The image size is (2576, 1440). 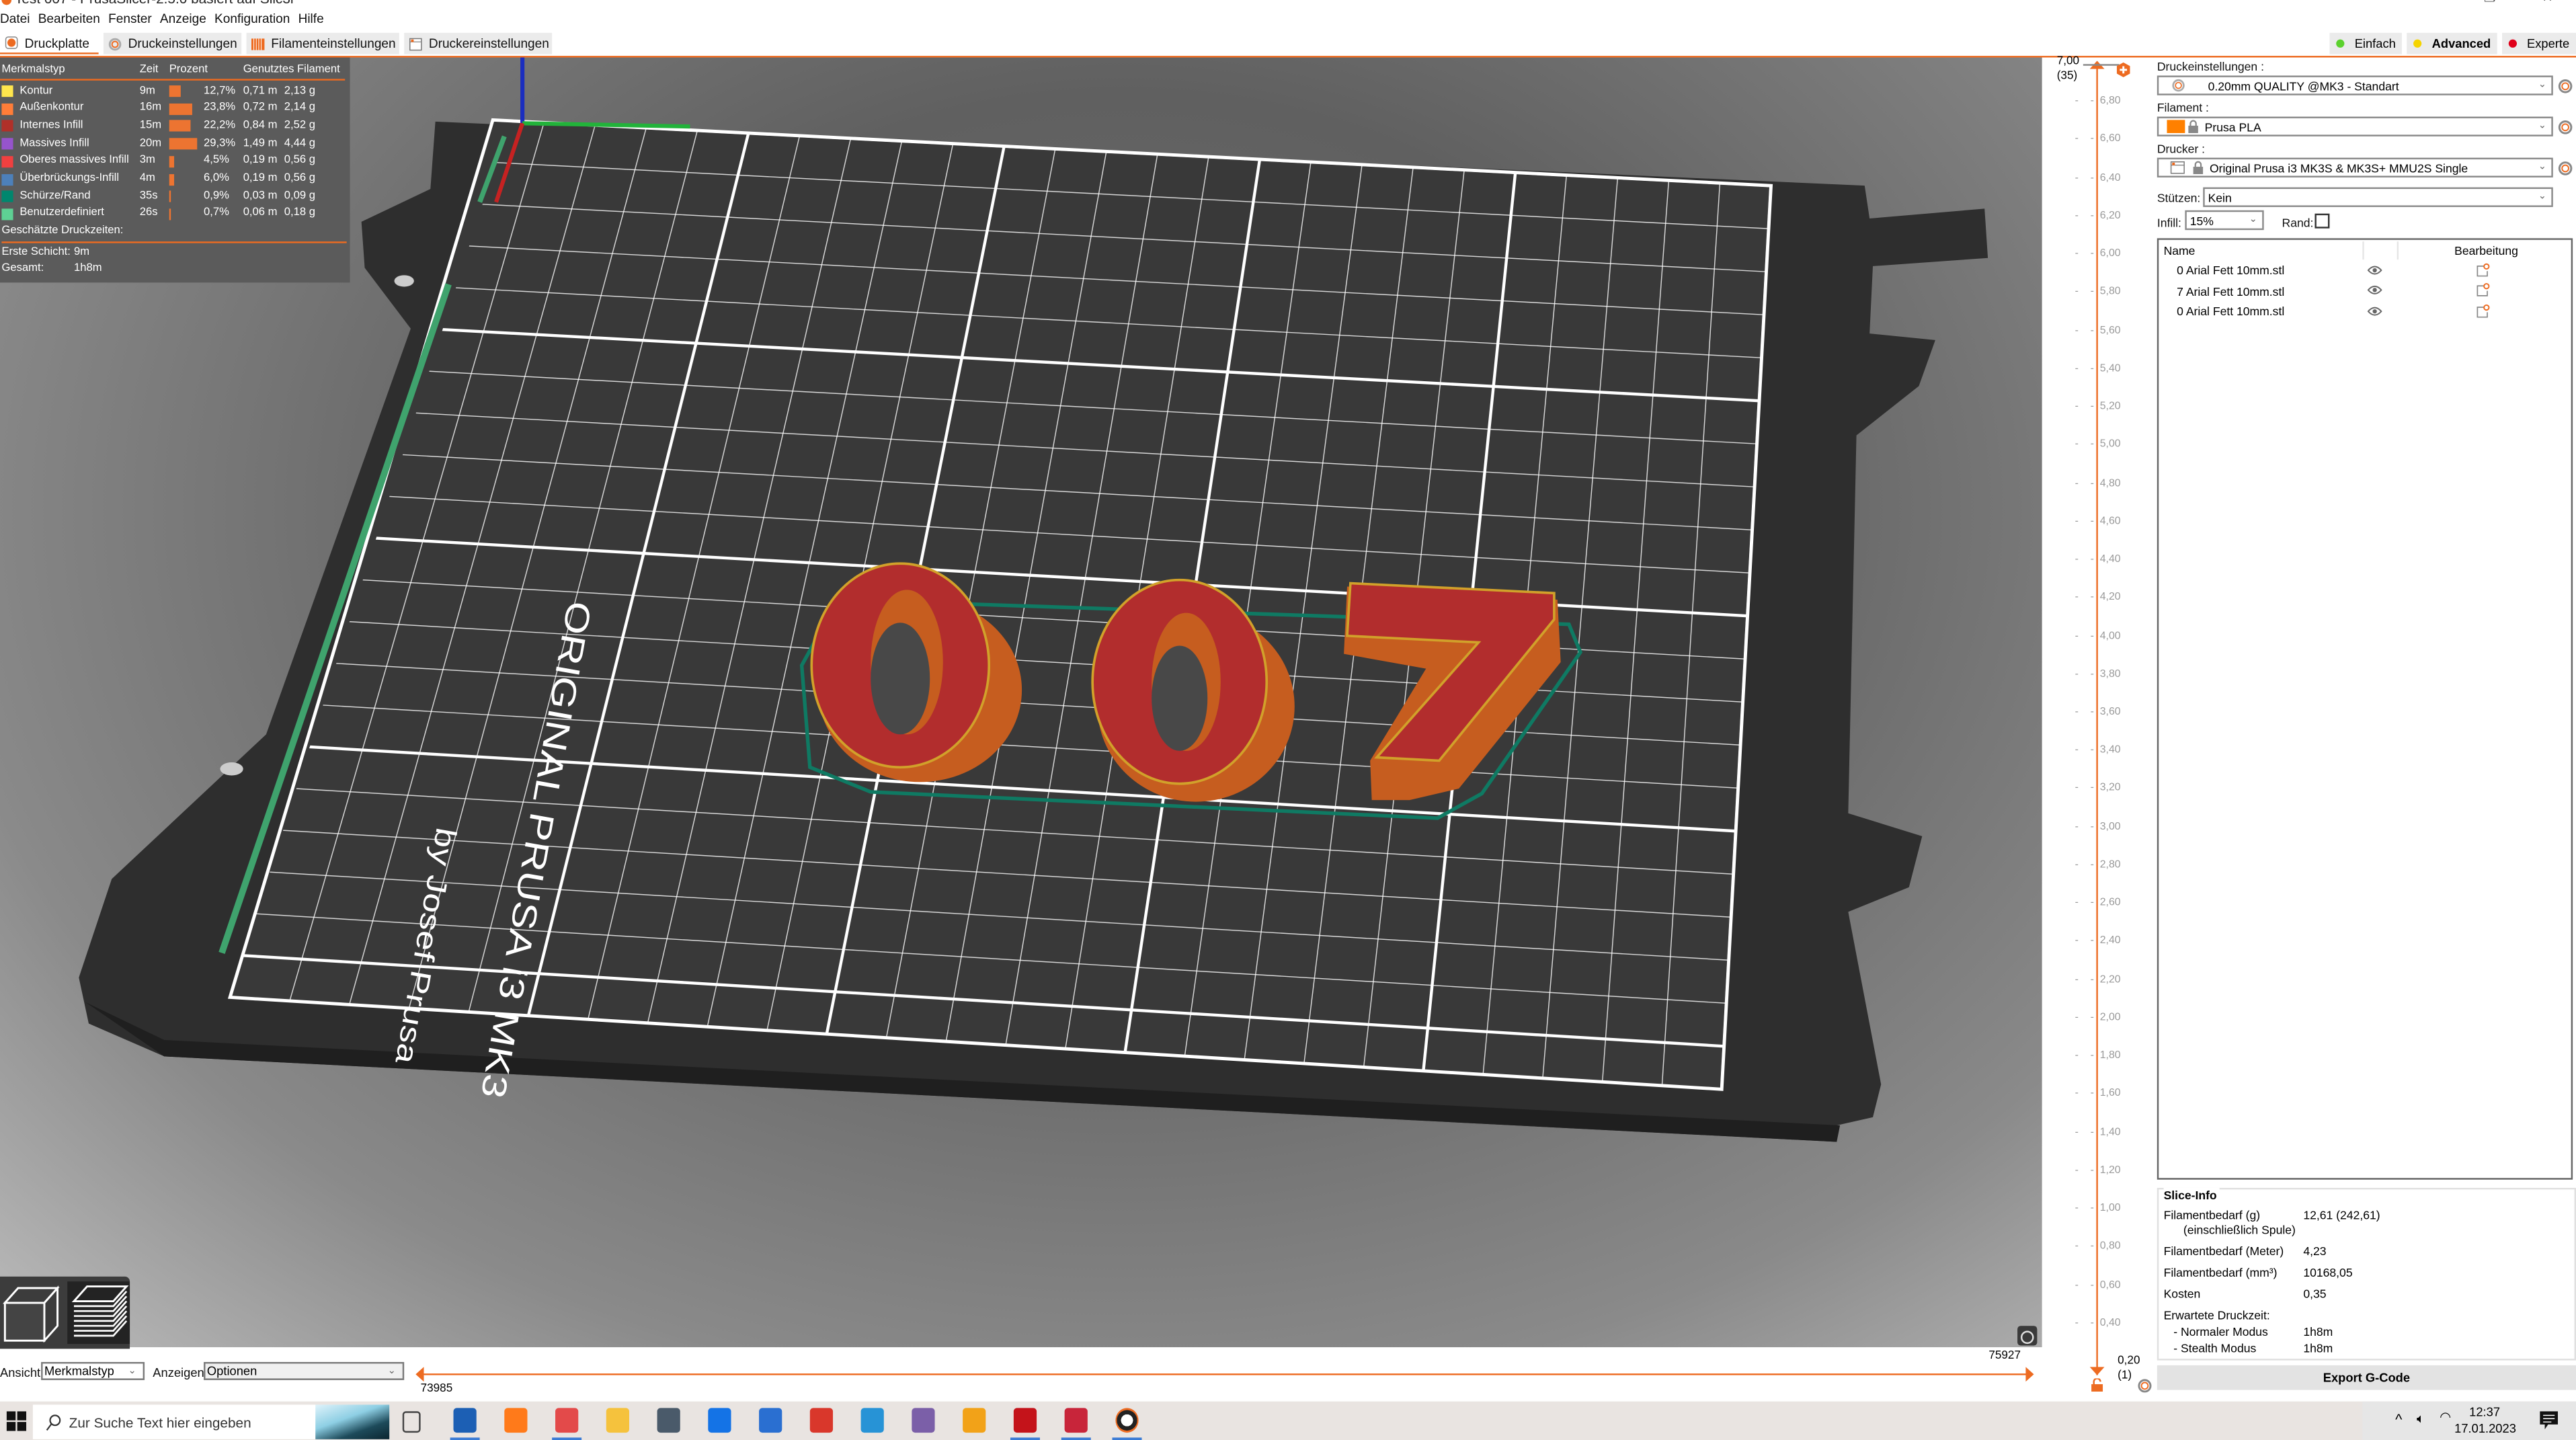 I want to click on object-list-header: Name Bearbeitung, so click(x=2365, y=251).